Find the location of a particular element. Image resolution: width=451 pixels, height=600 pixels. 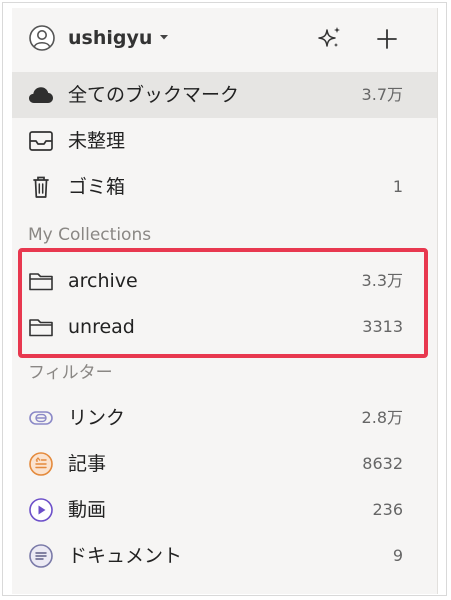

sidebar-item-label: ドキュメント is located at coordinates (125, 556).